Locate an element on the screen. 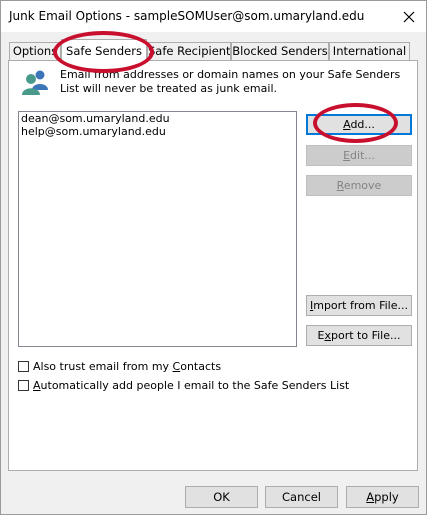 The width and height of the screenshot is (427, 515). tab-international: International is located at coordinates (369, 51).